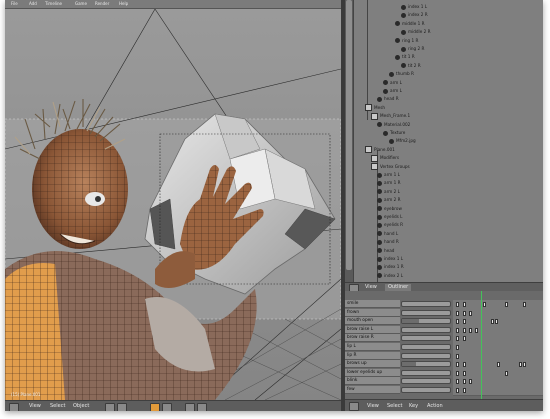 This screenshot has height=419, width=550. Describe the element at coordinates (372, 329) in the screenshot. I see `shape-key-name: brow raise L` at that location.